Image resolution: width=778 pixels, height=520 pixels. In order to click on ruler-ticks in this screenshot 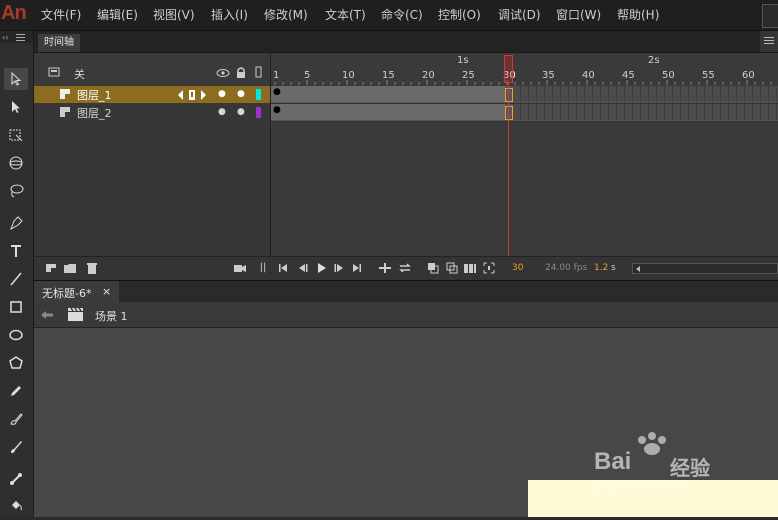, I will do `click(523, 82)`.